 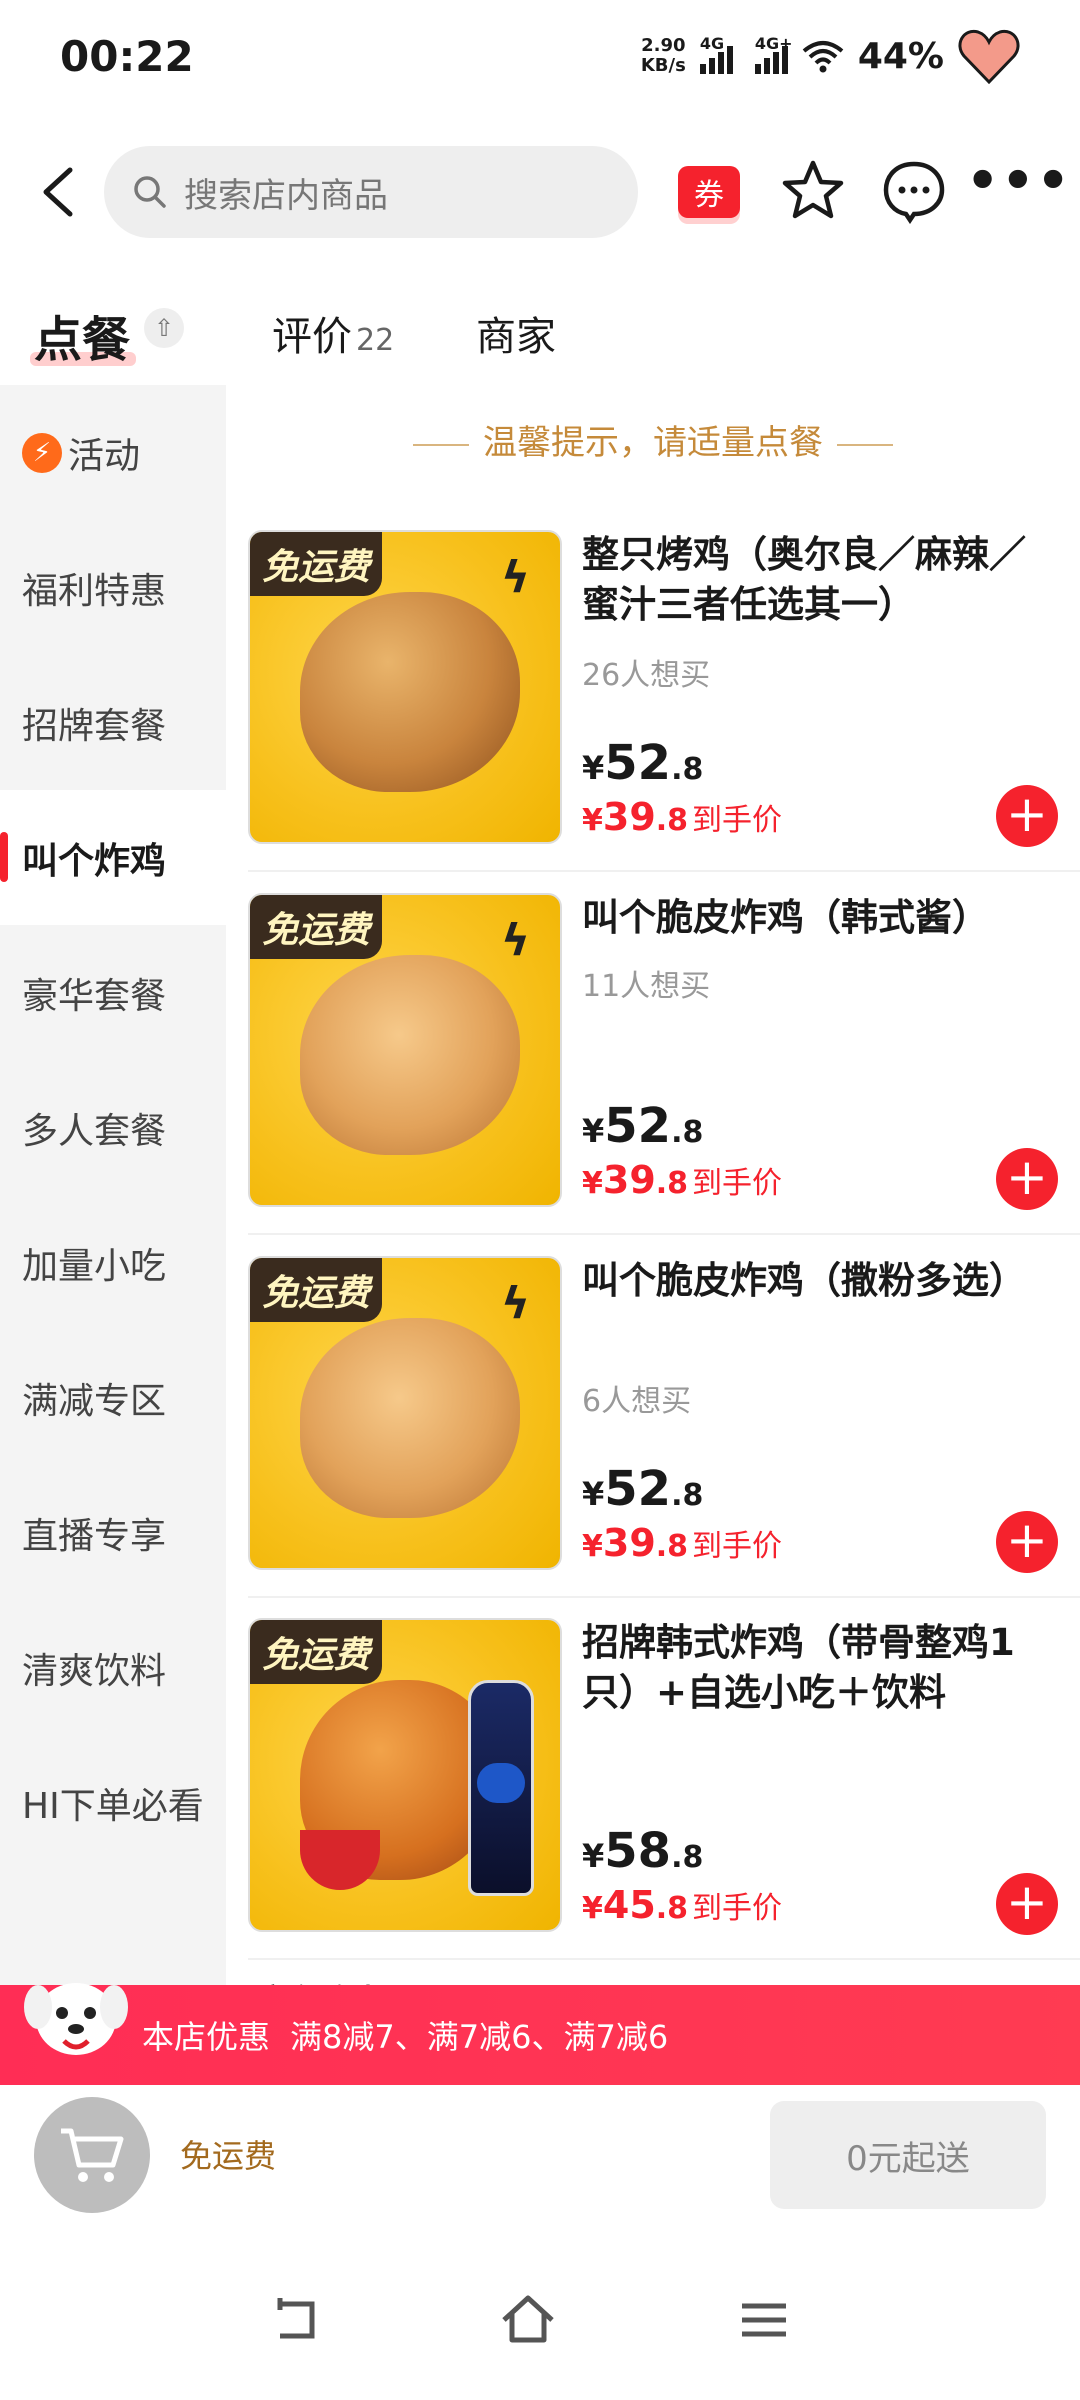 What do you see at coordinates (83, 335) in the screenshot?
I see `tab-order: 点餐` at bounding box center [83, 335].